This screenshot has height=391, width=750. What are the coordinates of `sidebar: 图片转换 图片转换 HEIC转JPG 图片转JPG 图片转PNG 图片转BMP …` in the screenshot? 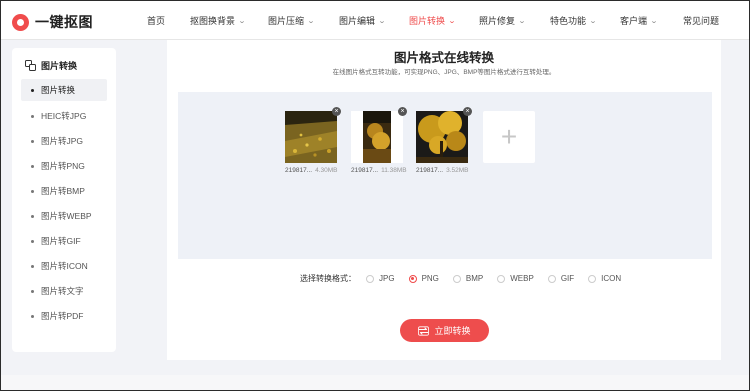 It's located at (64, 200).